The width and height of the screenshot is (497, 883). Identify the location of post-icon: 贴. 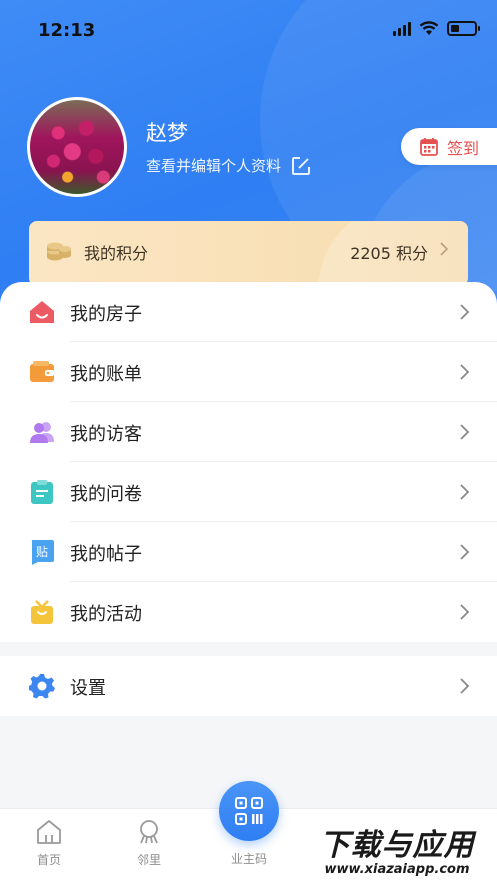
(42, 552).